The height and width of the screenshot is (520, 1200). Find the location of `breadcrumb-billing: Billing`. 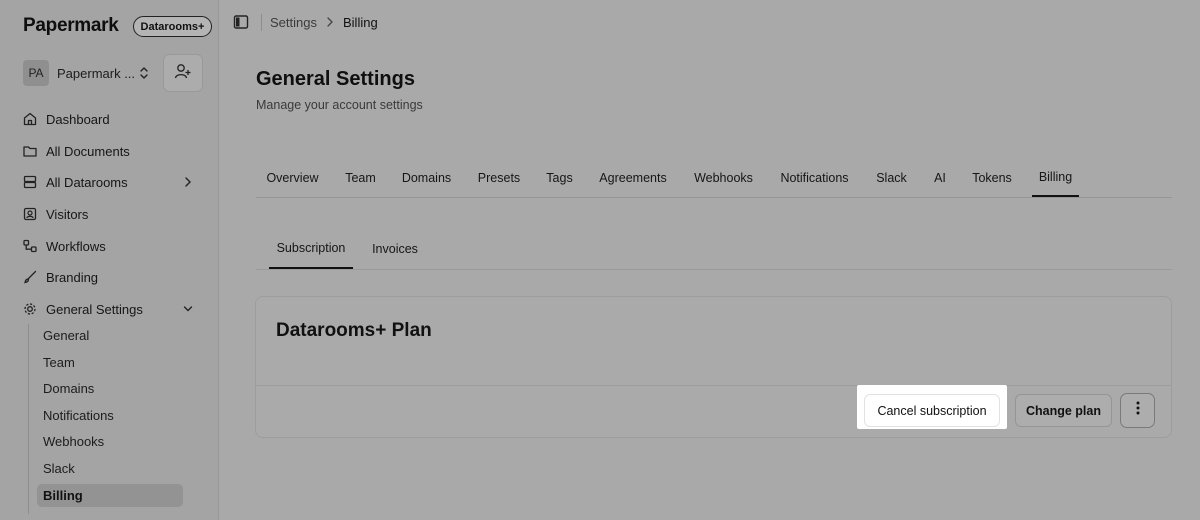

breadcrumb-billing: Billing is located at coordinates (360, 22).